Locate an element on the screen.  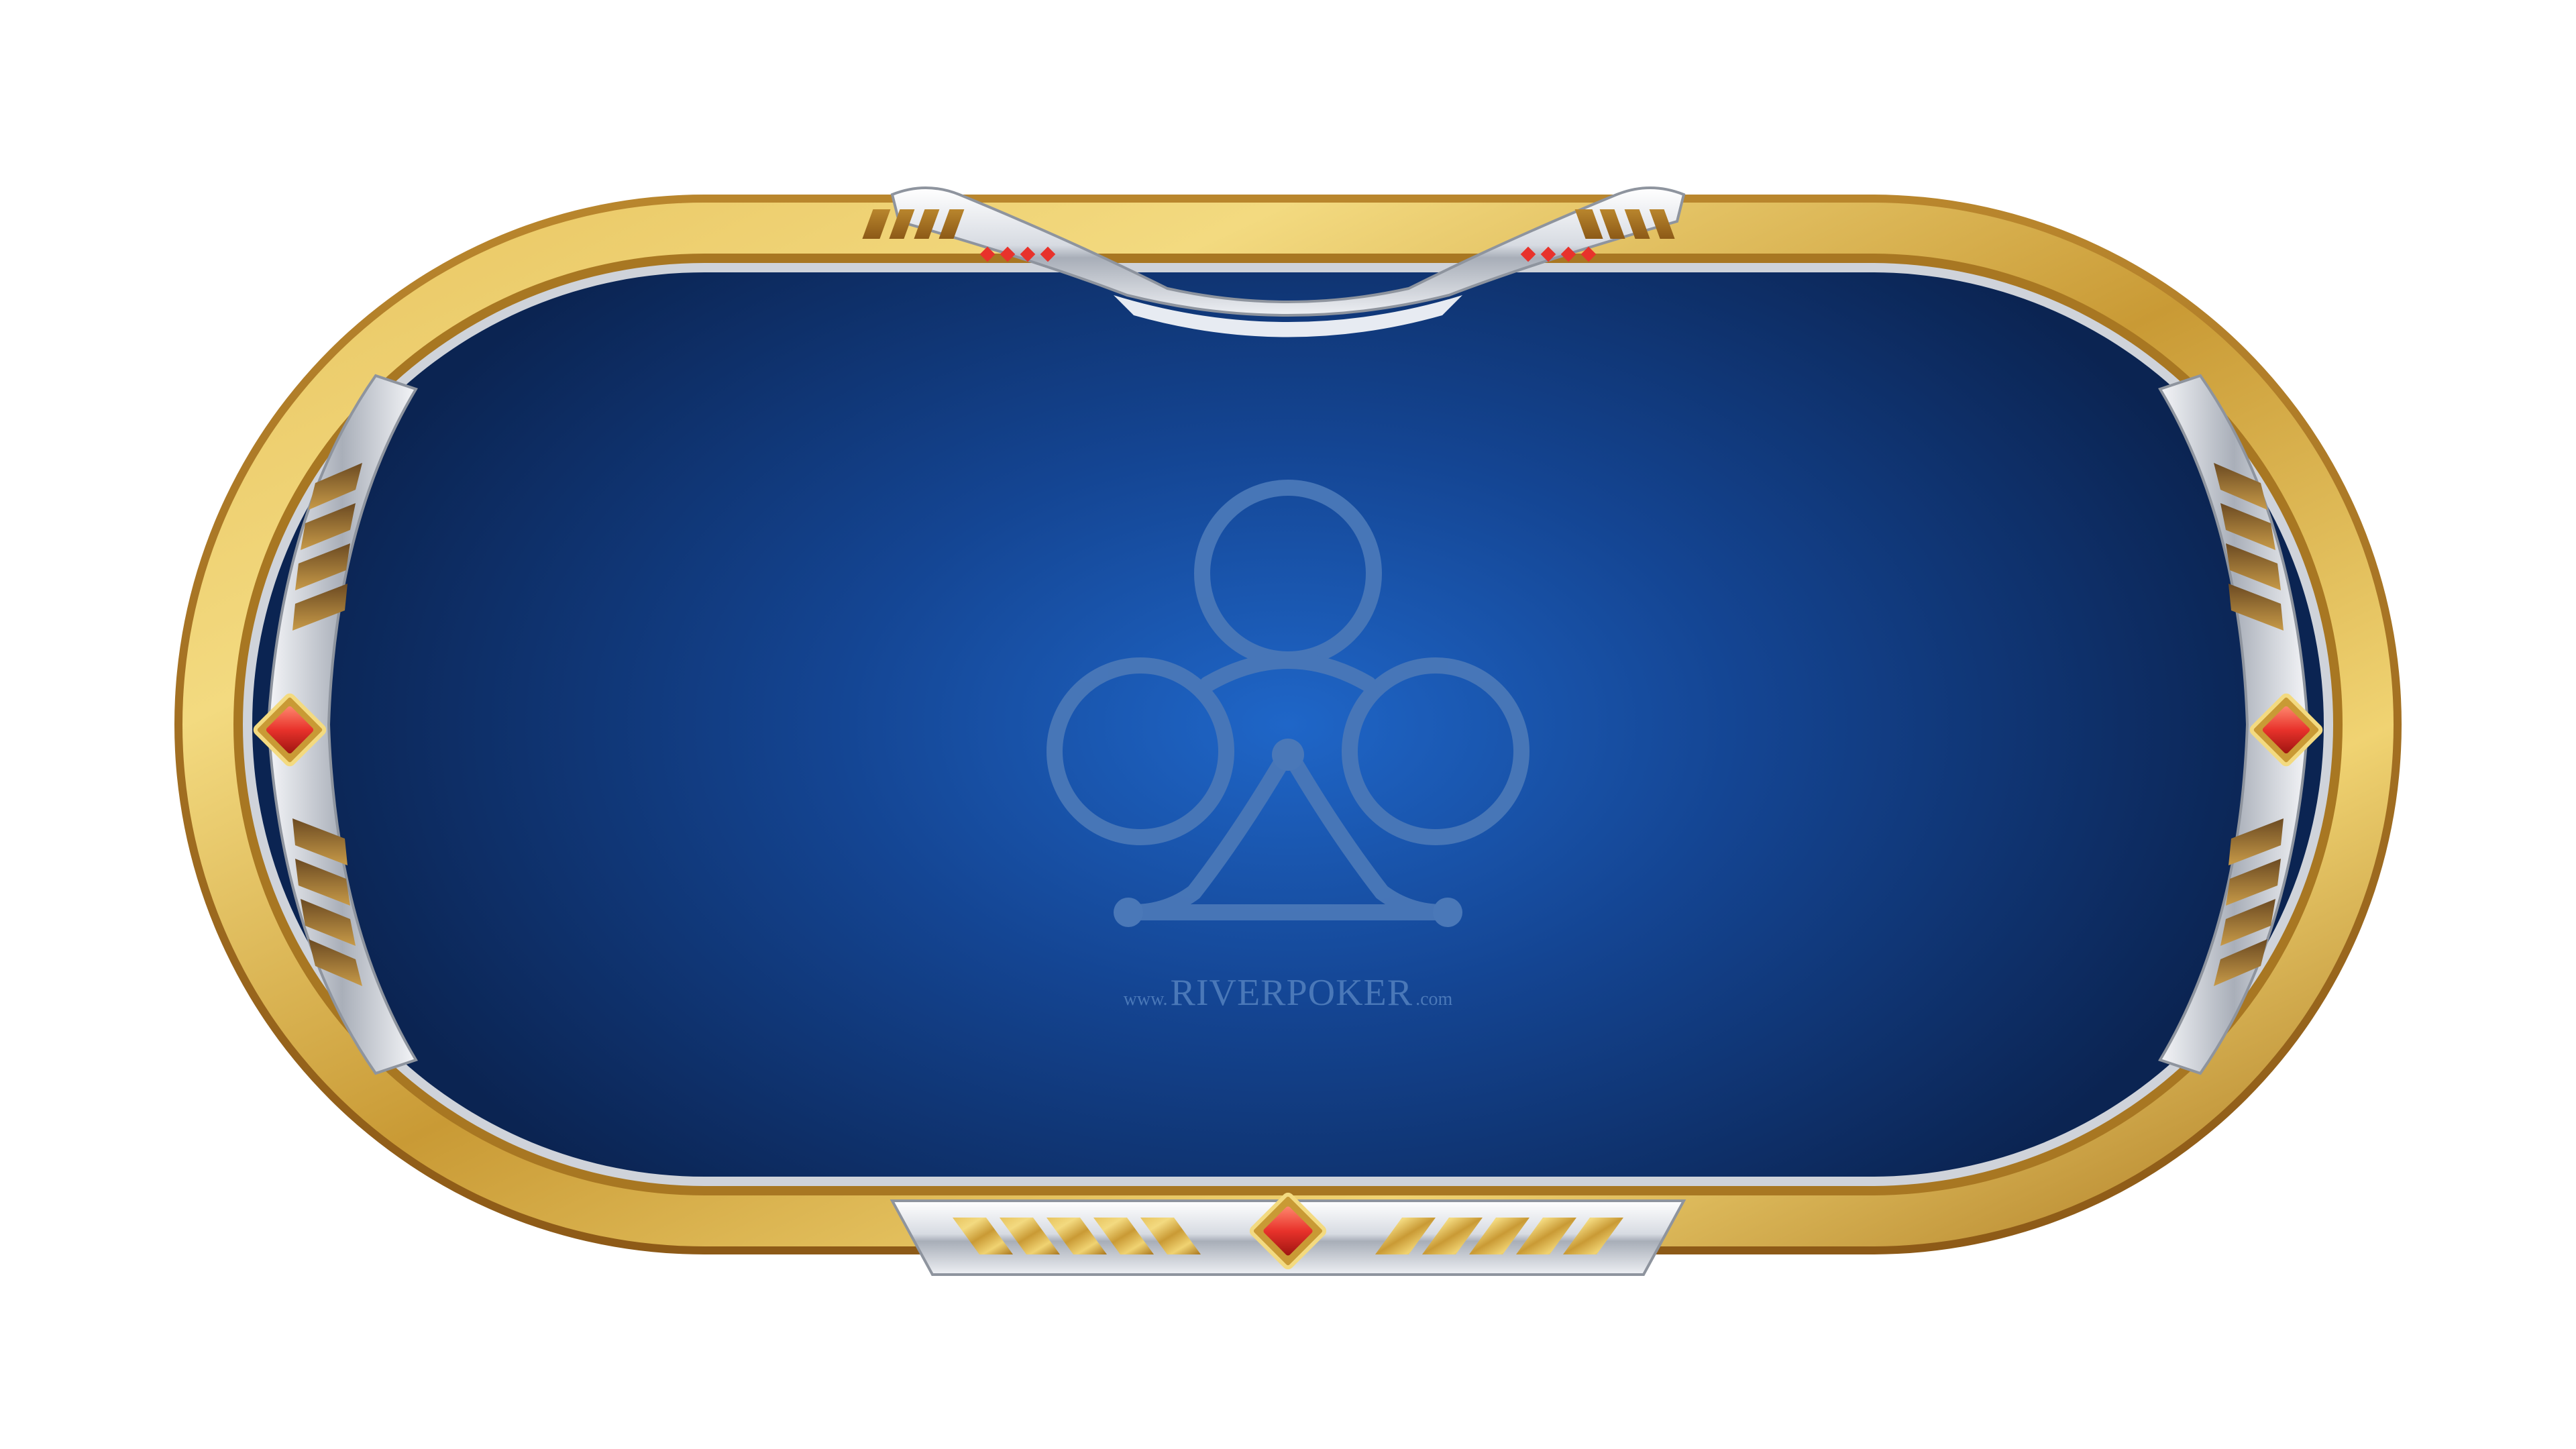
watermark-prefix: www. is located at coordinates (1145, 999).